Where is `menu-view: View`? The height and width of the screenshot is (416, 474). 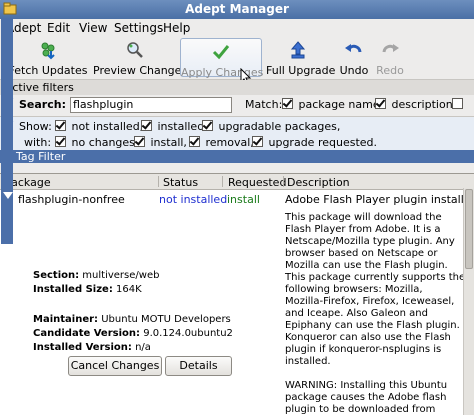 menu-view: View is located at coordinates (93, 28).